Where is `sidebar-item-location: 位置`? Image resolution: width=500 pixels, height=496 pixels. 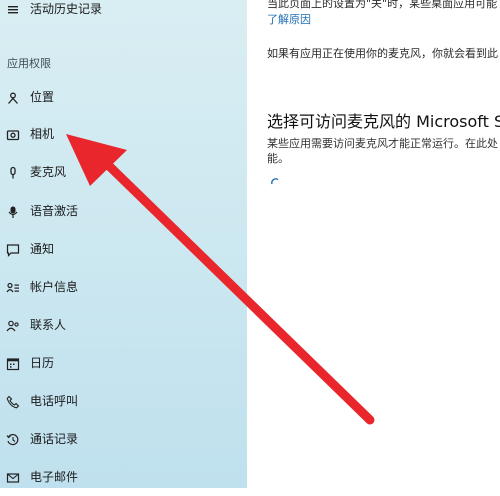 sidebar-item-location: 位置 is located at coordinates (123, 98).